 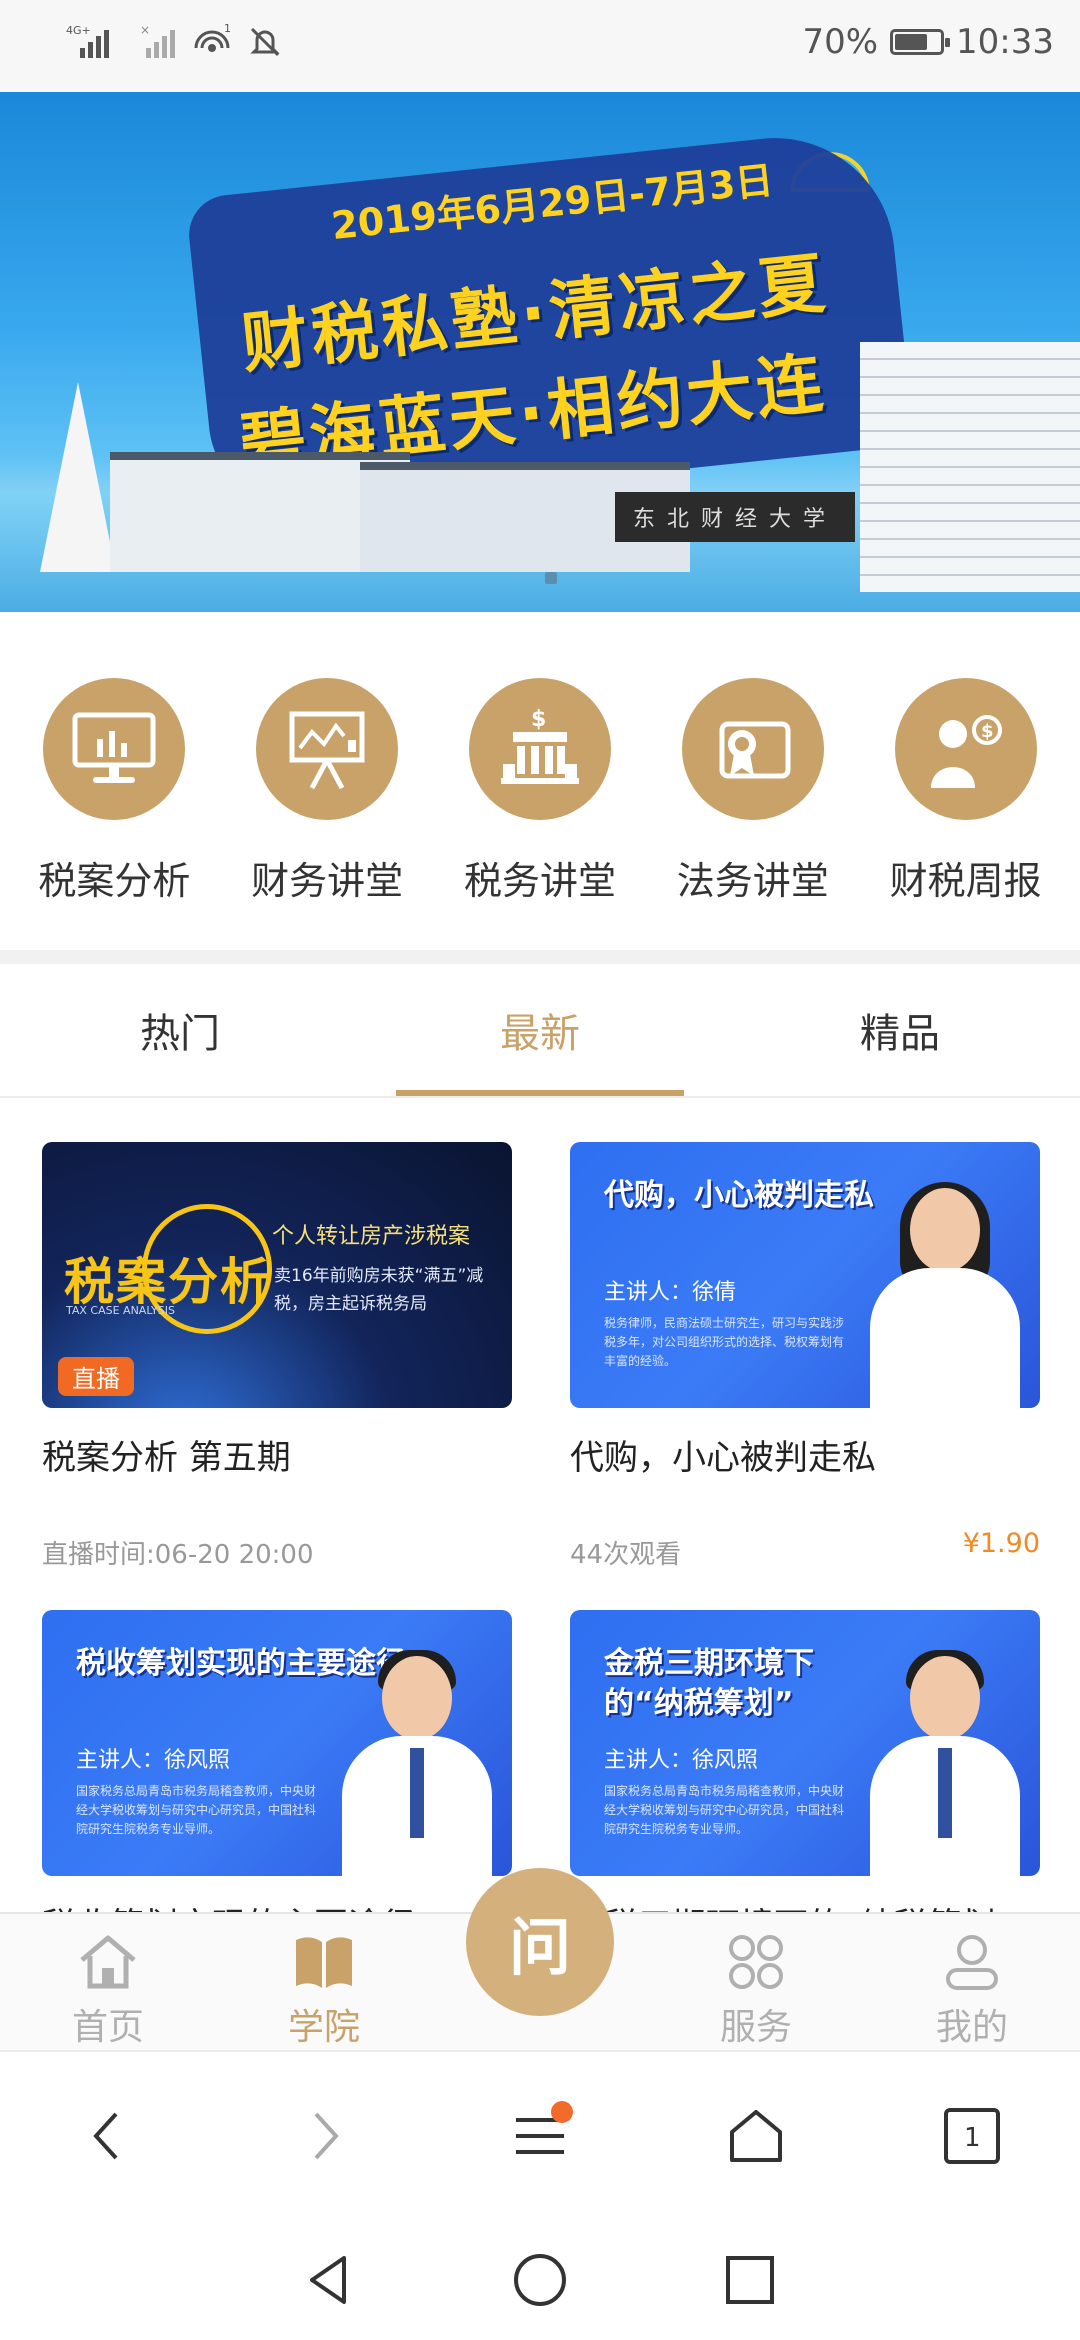 I want to click on home-icon, so click(x=108, y=1962).